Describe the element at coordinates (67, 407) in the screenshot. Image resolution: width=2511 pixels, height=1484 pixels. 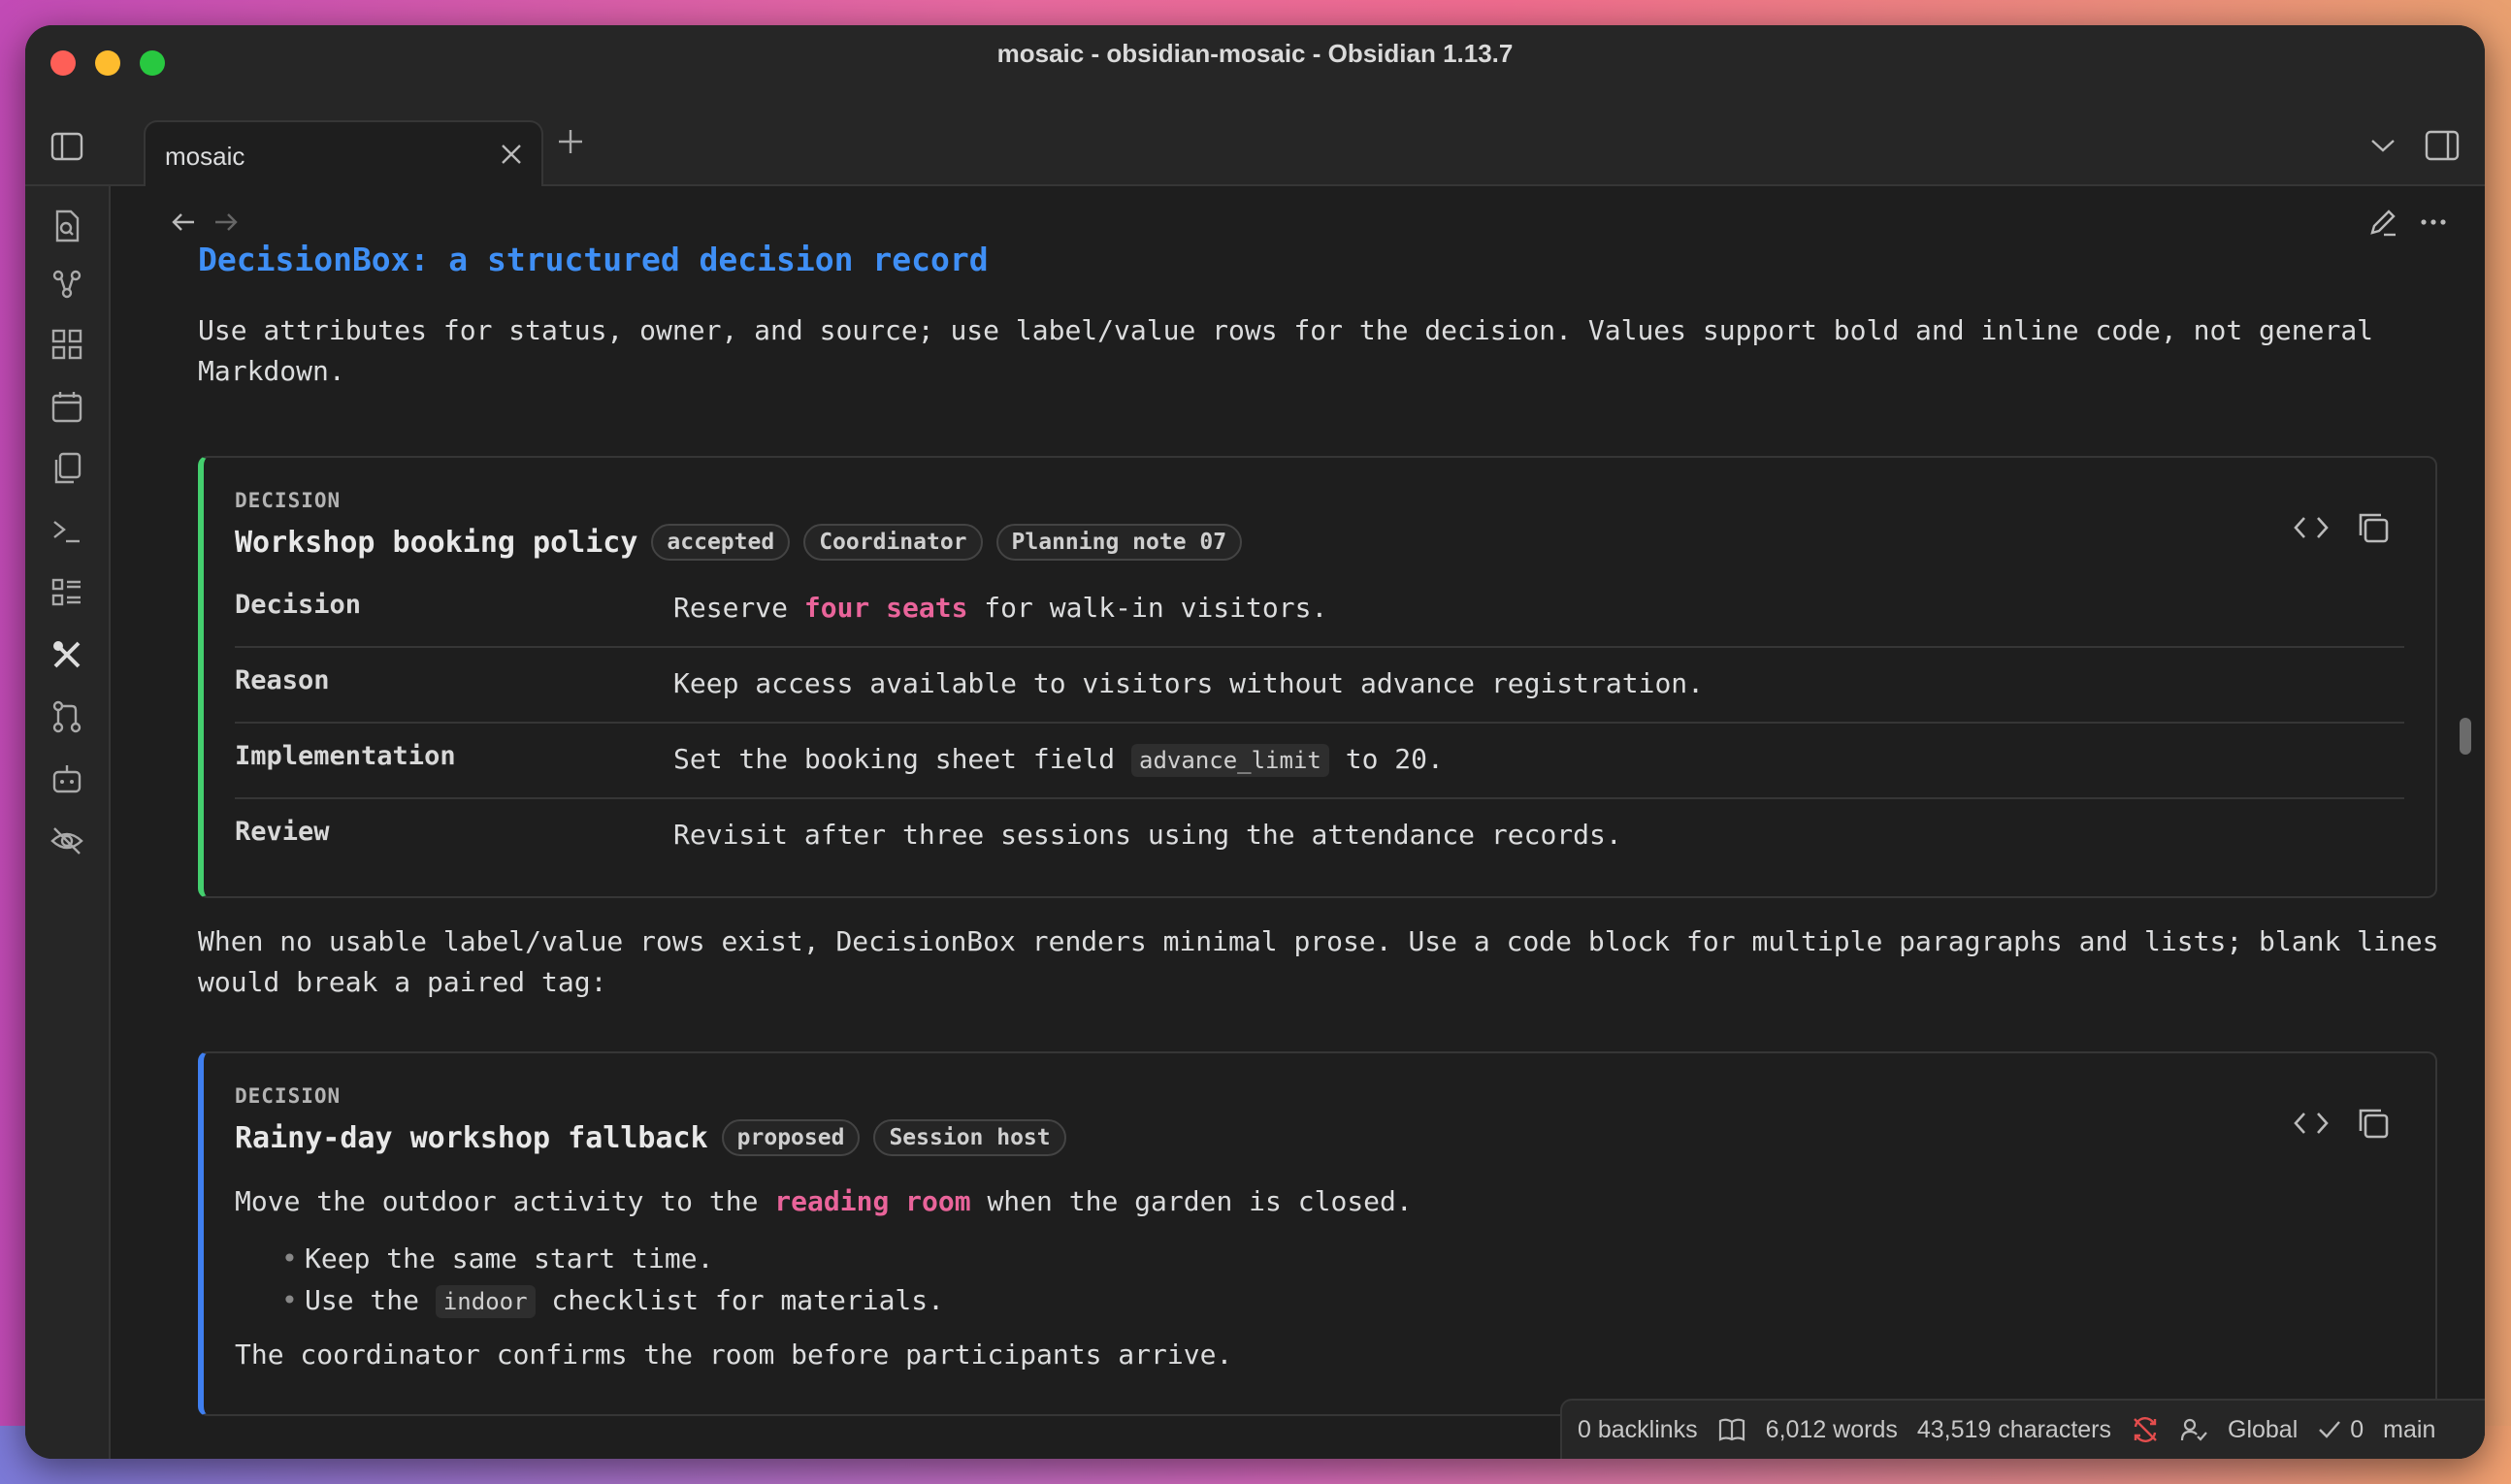
I see `calendar-icon` at that location.